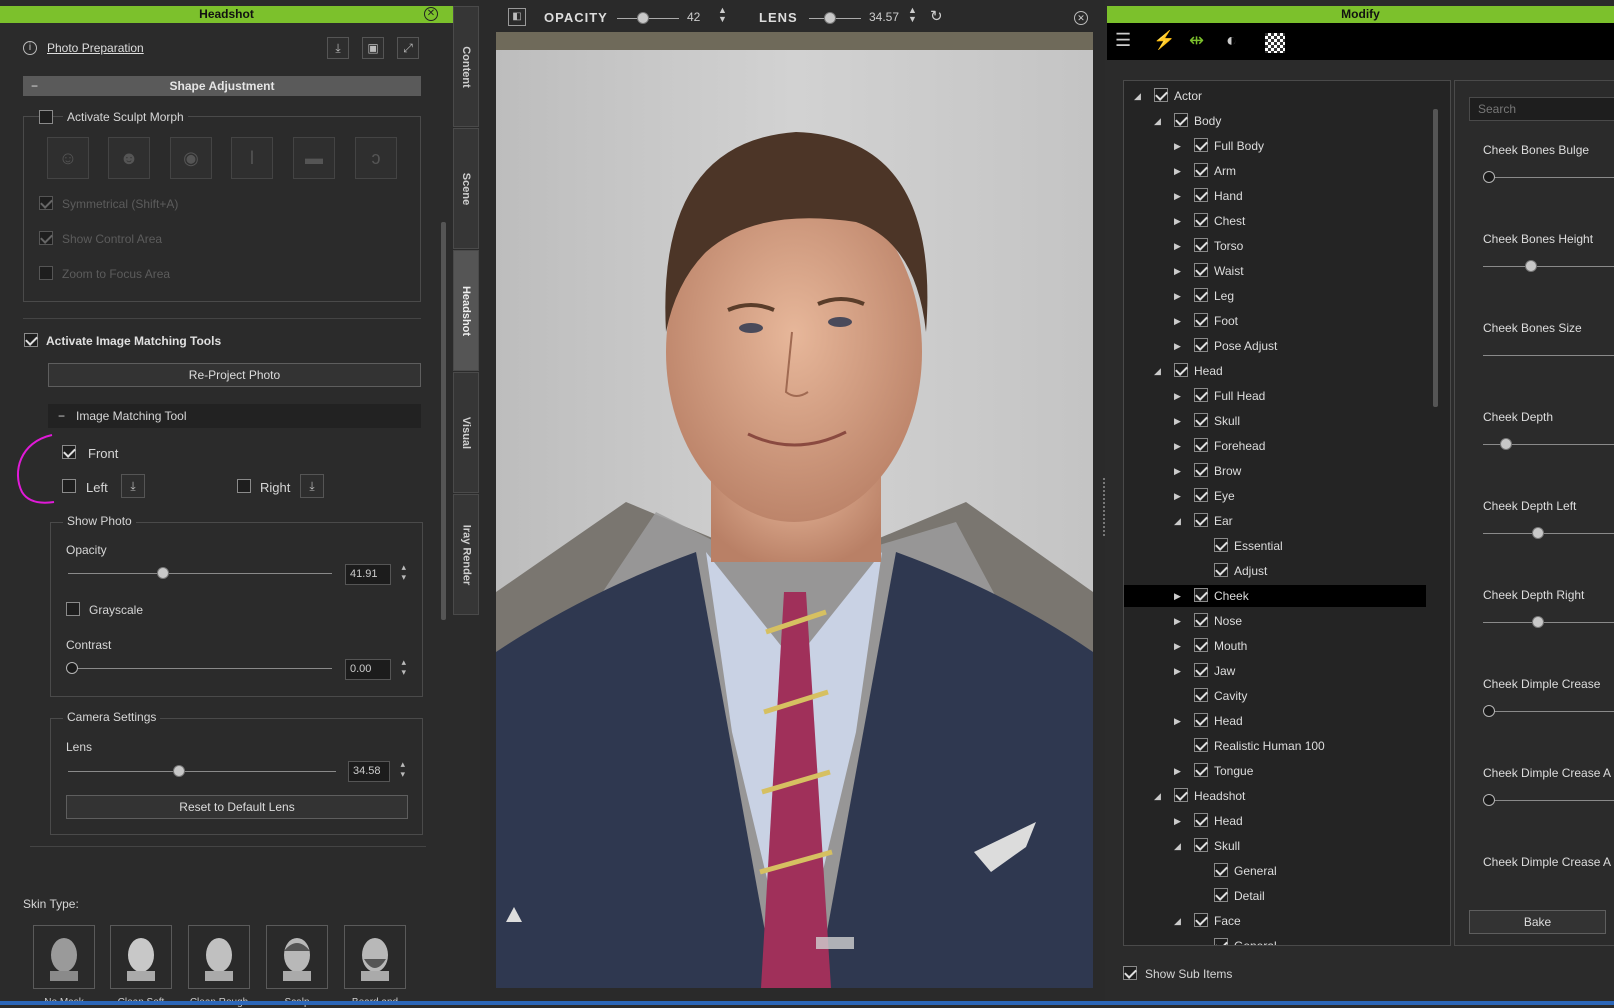 This screenshot has width=1614, height=1008. What do you see at coordinates (1275, 821) in the screenshot?
I see `tree-item: ▶ Head` at bounding box center [1275, 821].